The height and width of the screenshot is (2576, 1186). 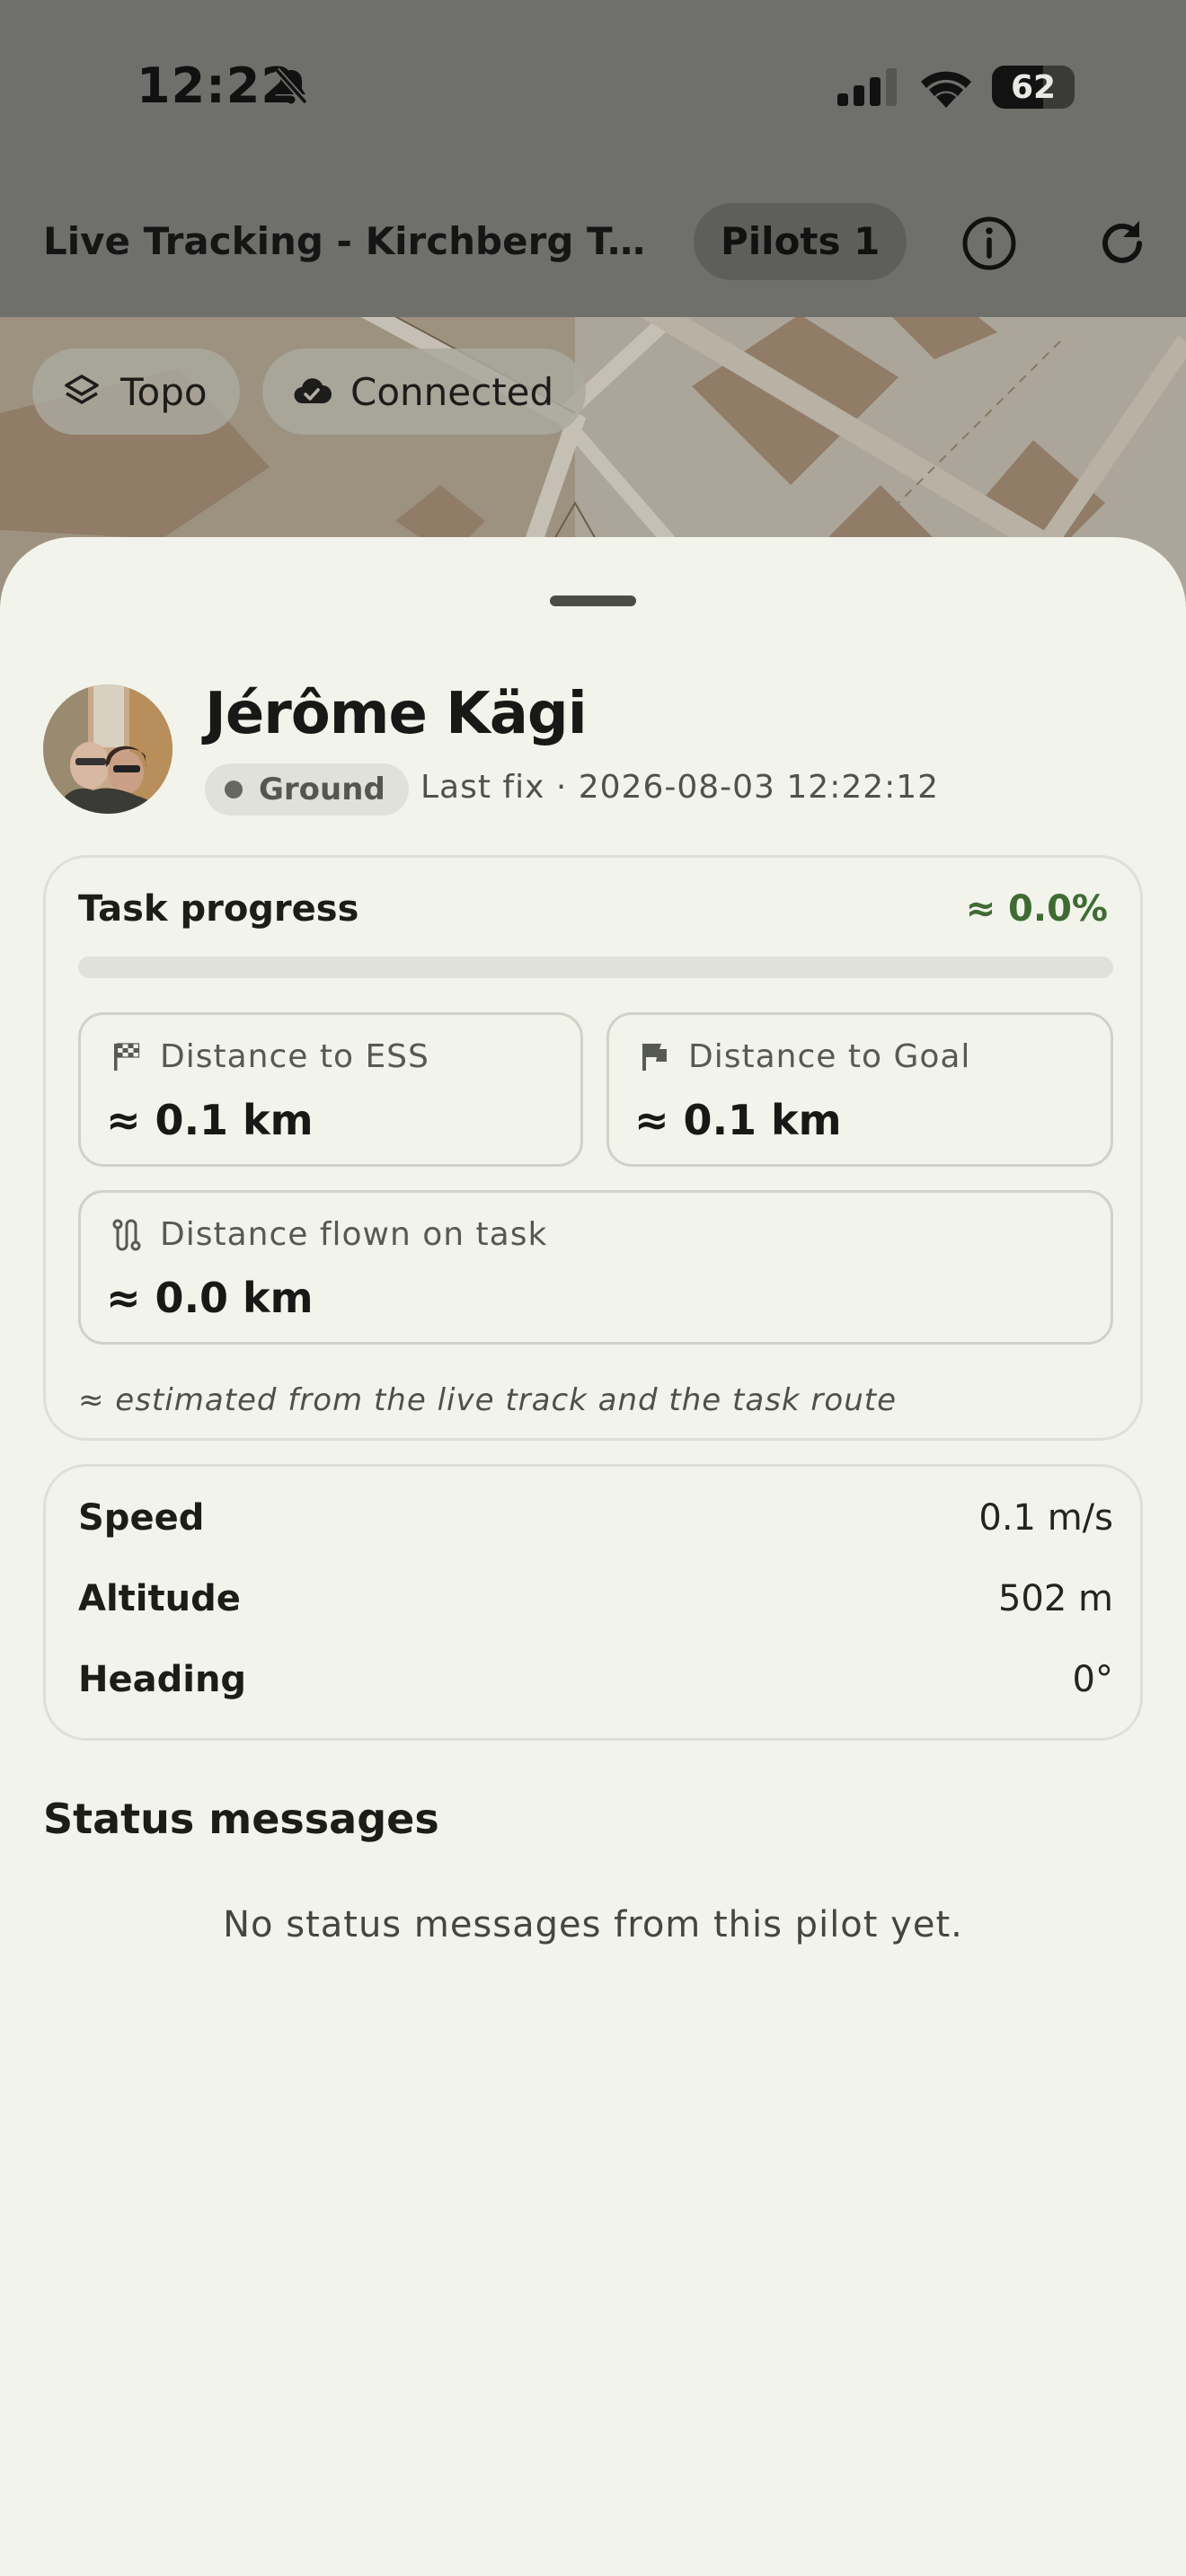 I want to click on last-fix-text: Last fix · 2026-08-03 12:22:12, so click(x=680, y=787).